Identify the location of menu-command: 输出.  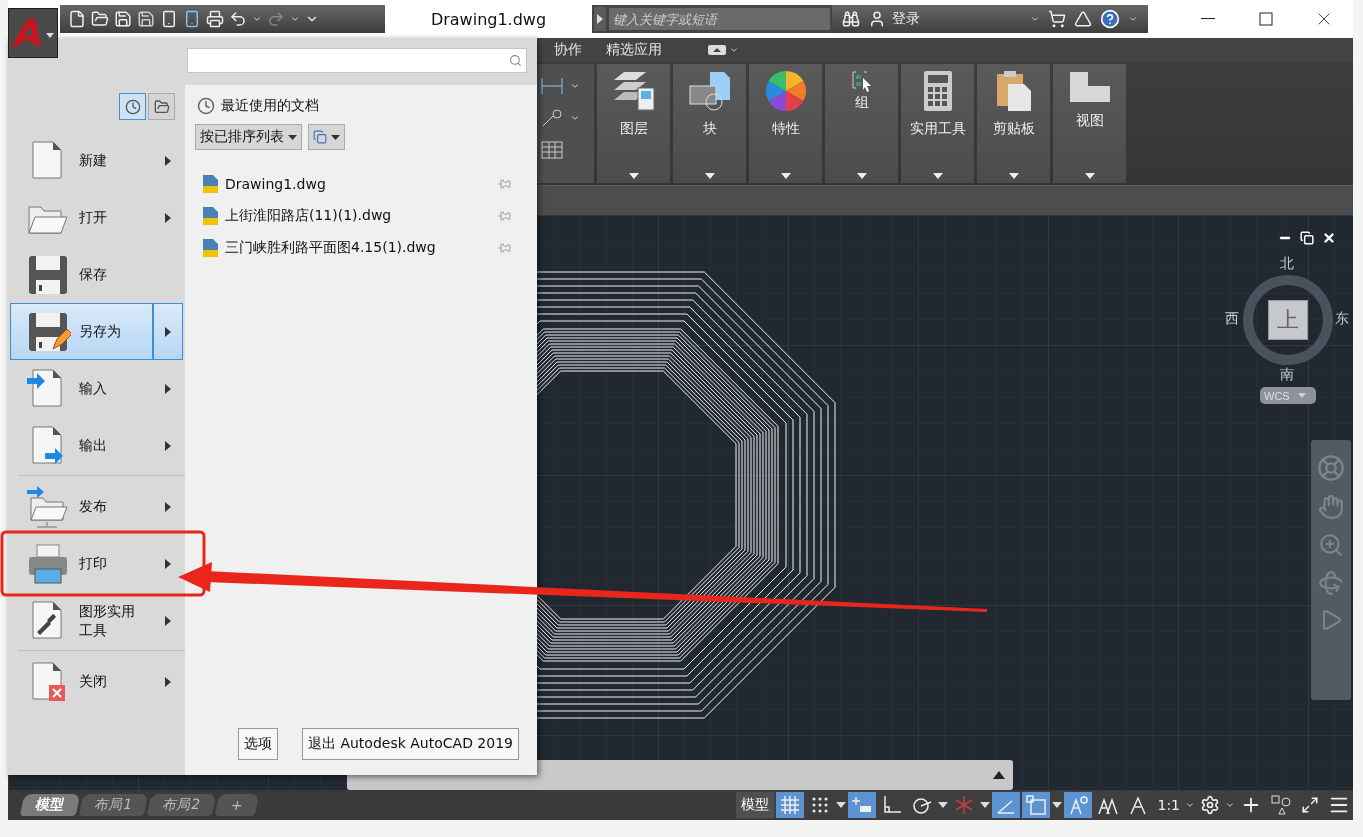
(96, 445).